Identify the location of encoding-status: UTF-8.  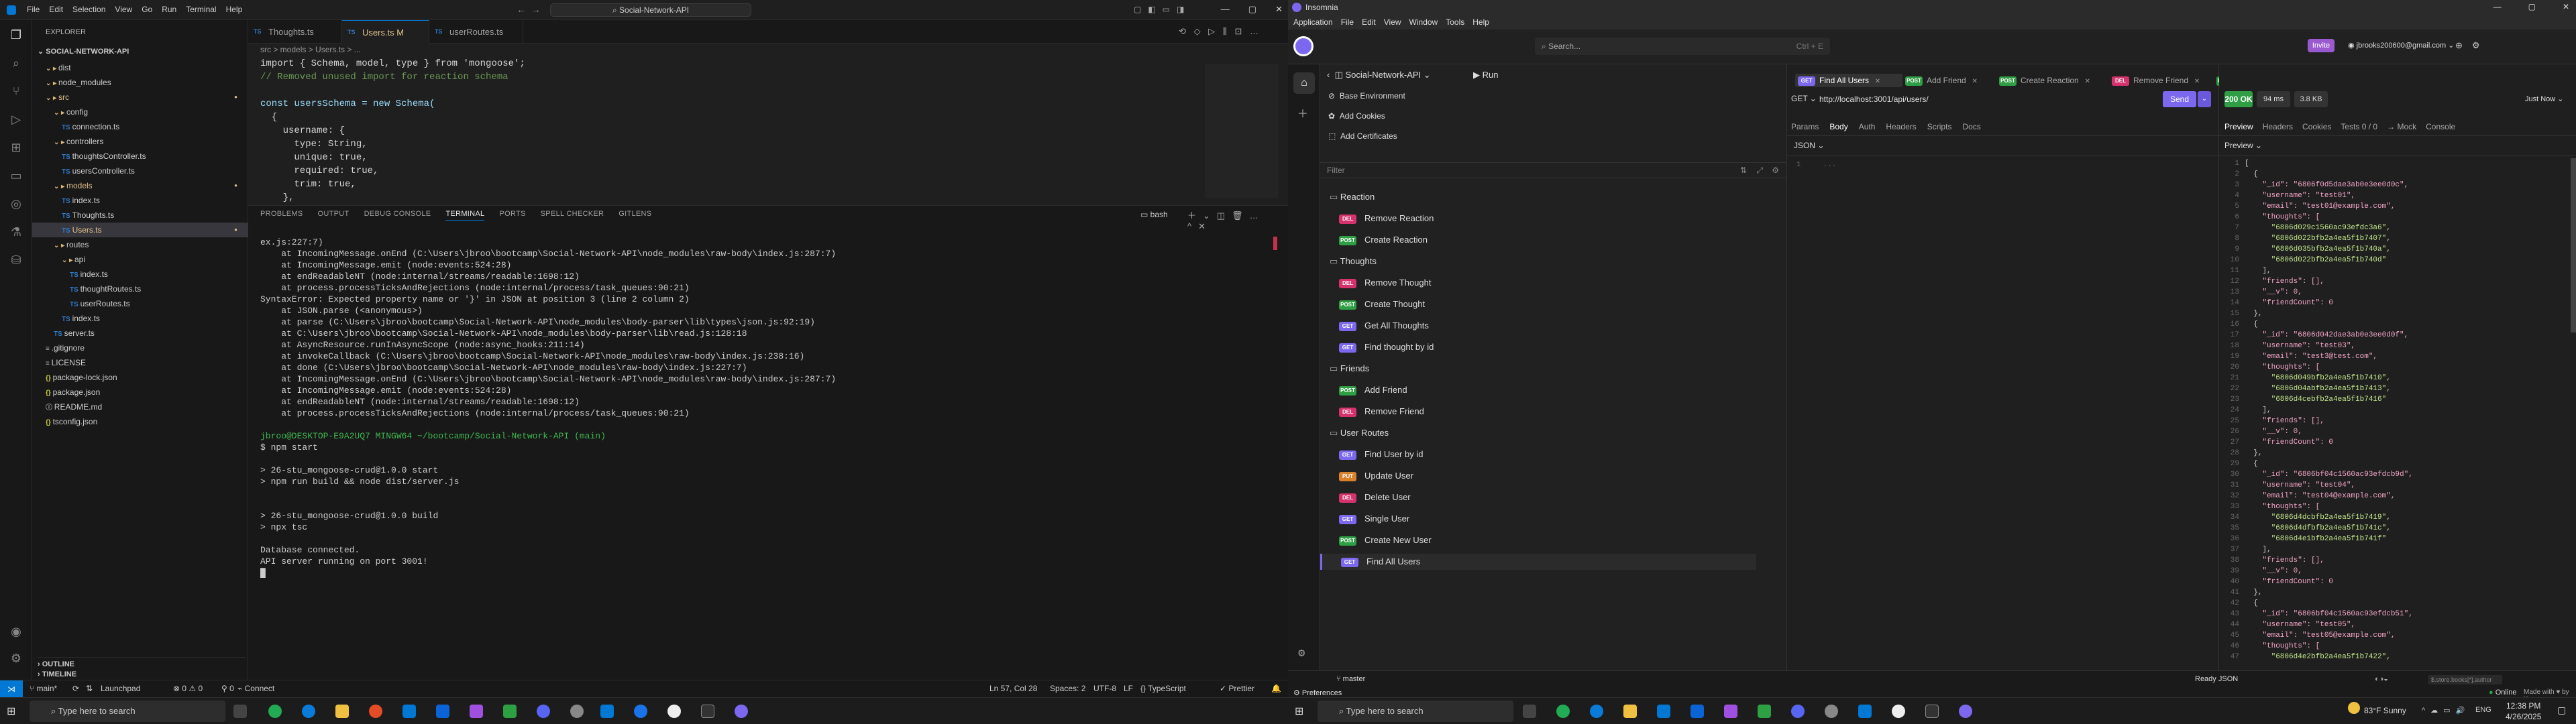
(1104, 688).